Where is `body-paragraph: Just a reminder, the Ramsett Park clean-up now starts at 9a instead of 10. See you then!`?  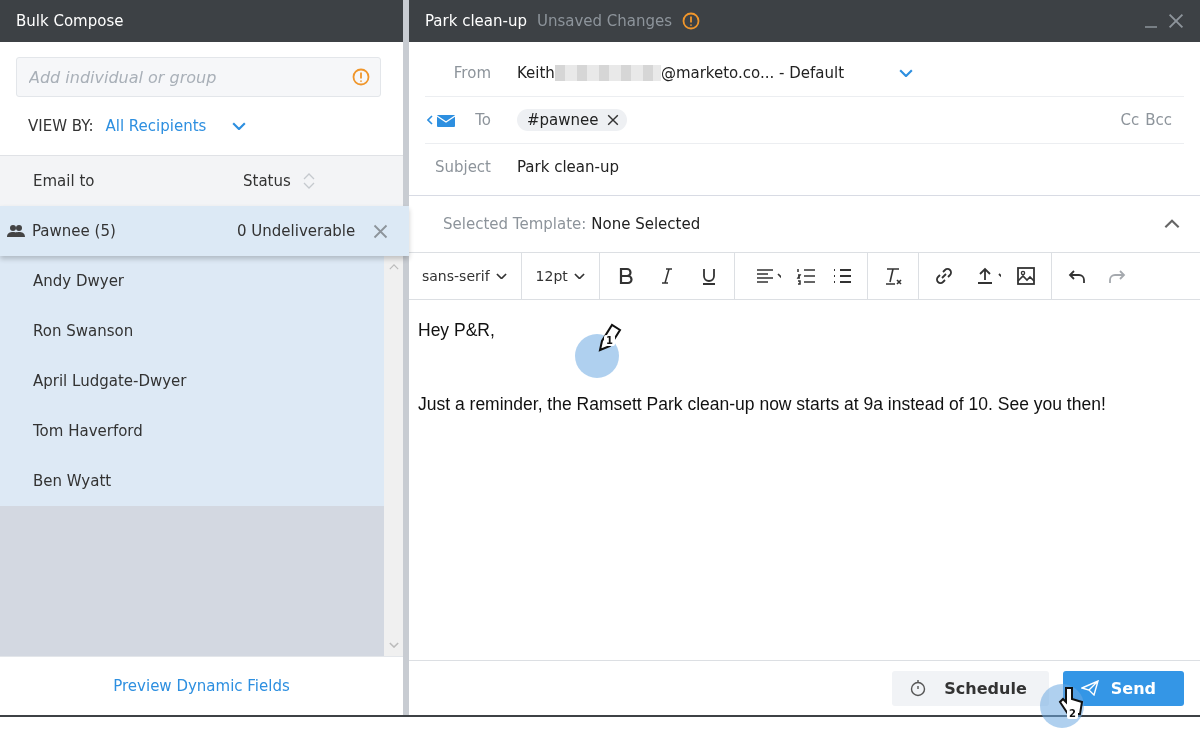 body-paragraph: Just a reminder, the Ramsett Park clean-up now starts at 9a instead of 10. See you then! is located at coordinates (762, 404).